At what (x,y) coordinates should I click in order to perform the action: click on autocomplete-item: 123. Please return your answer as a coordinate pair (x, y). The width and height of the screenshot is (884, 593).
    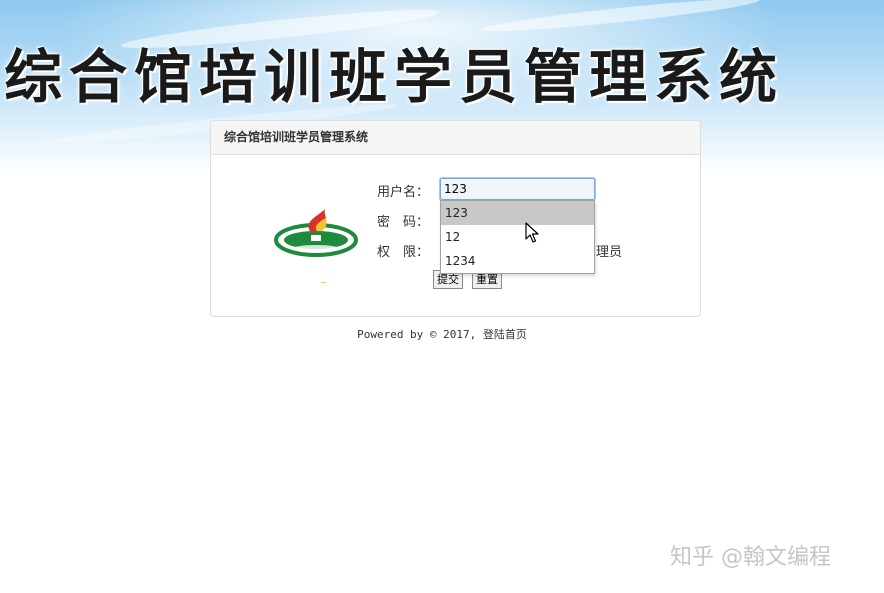
    Looking at the image, I should click on (517, 213).